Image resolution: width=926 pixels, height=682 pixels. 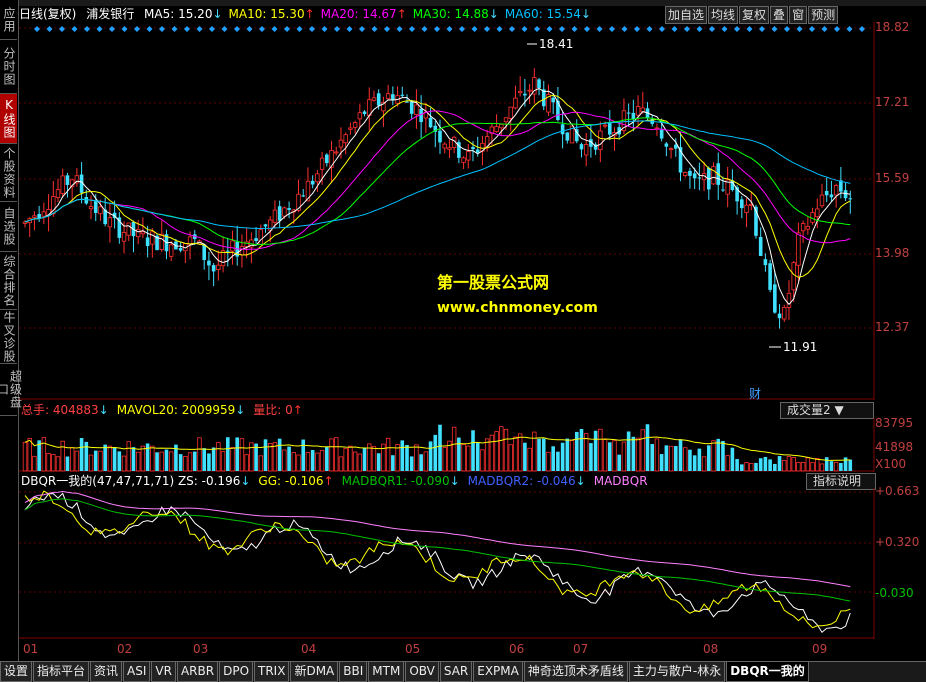 What do you see at coordinates (8, 337) in the screenshot?
I see `left-tab-6: 牛叉诊股` at bounding box center [8, 337].